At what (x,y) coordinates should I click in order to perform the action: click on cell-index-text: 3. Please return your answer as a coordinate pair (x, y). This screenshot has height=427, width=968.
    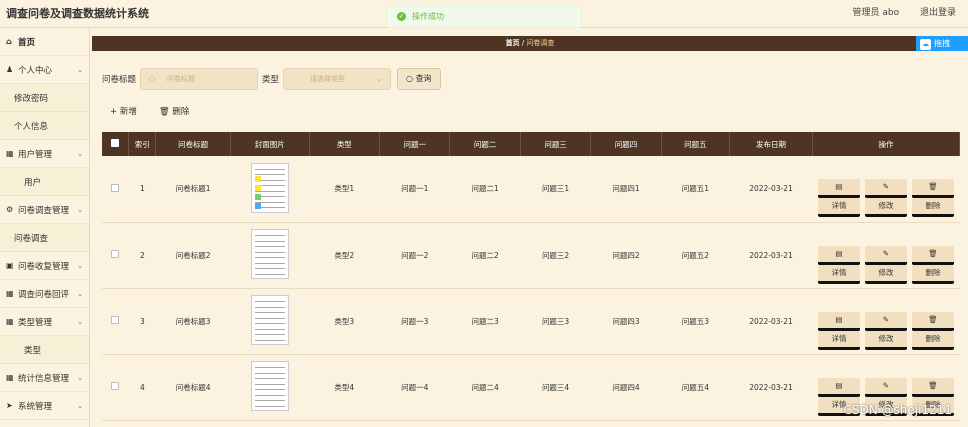
    Looking at the image, I should click on (142, 321).